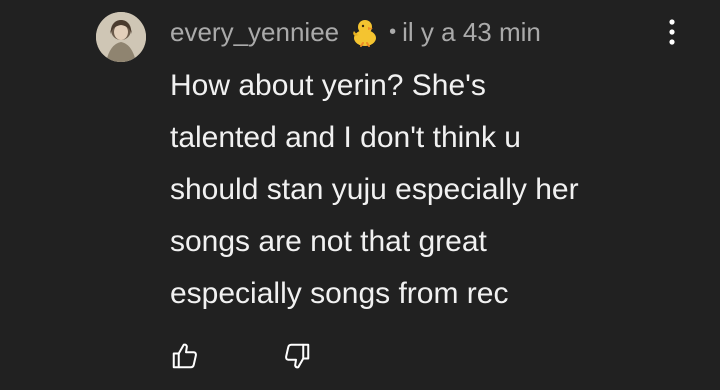 Image resolution: width=720 pixels, height=390 pixels. I want to click on avatar-image, so click(121, 37).